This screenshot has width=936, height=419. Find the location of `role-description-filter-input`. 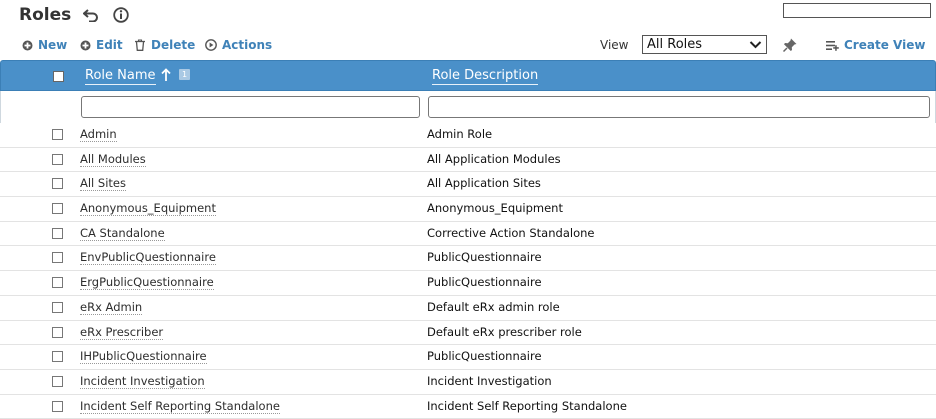

role-description-filter-input is located at coordinates (679, 107).